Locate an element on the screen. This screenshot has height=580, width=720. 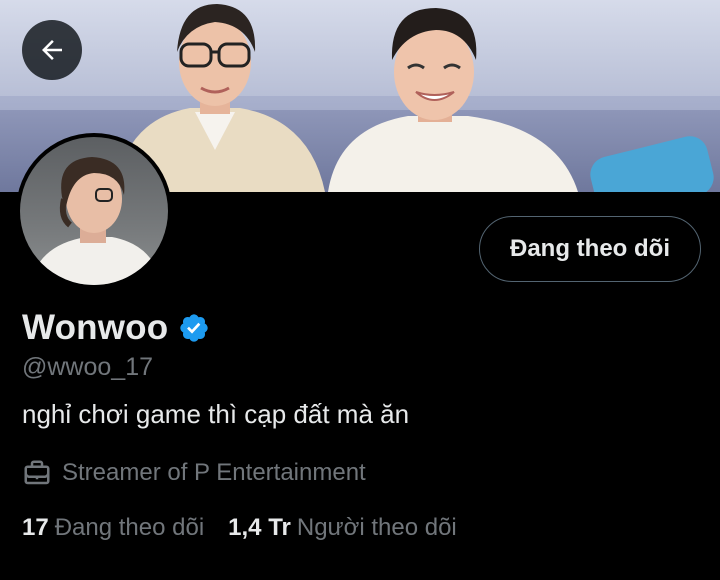
arrow-left-icon is located at coordinates (52, 50).